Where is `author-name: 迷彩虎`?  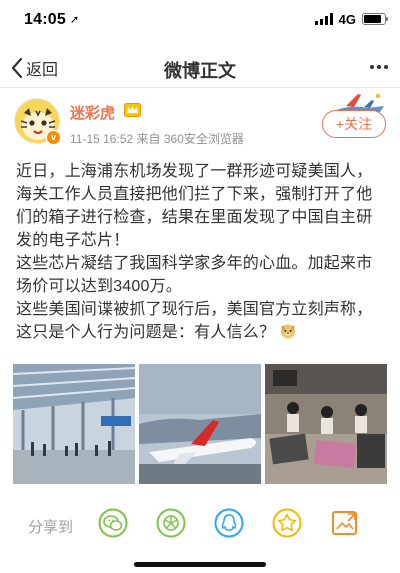 author-name: 迷彩虎 is located at coordinates (92, 112).